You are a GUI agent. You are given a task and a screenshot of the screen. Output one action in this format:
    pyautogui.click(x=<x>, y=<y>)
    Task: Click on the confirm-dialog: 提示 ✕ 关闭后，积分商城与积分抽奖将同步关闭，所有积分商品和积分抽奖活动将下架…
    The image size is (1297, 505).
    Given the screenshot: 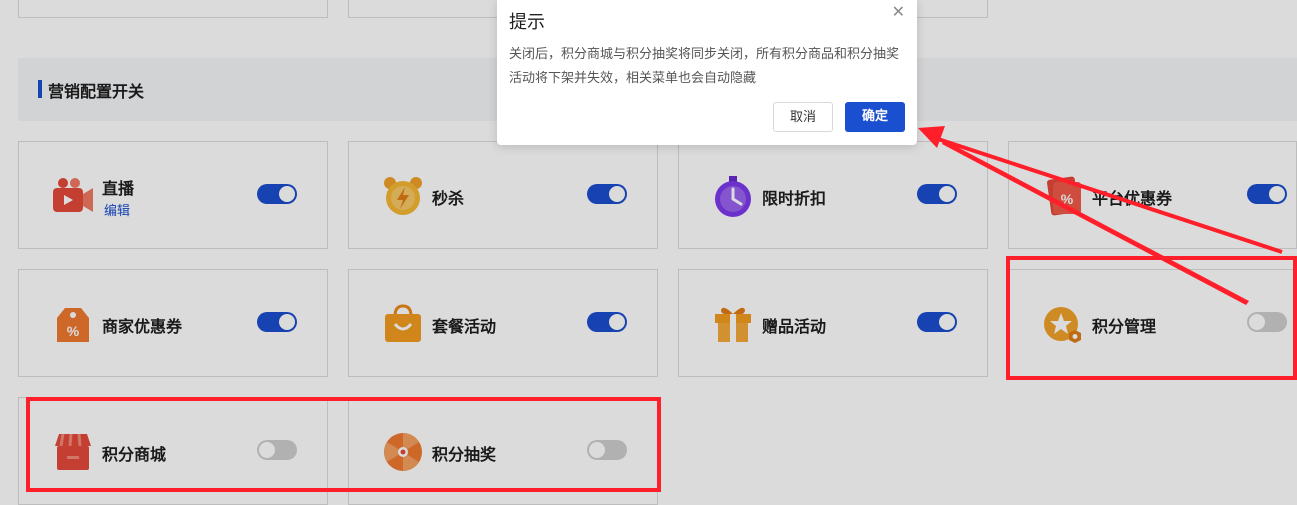 What is the action you would take?
    pyautogui.click(x=707, y=72)
    